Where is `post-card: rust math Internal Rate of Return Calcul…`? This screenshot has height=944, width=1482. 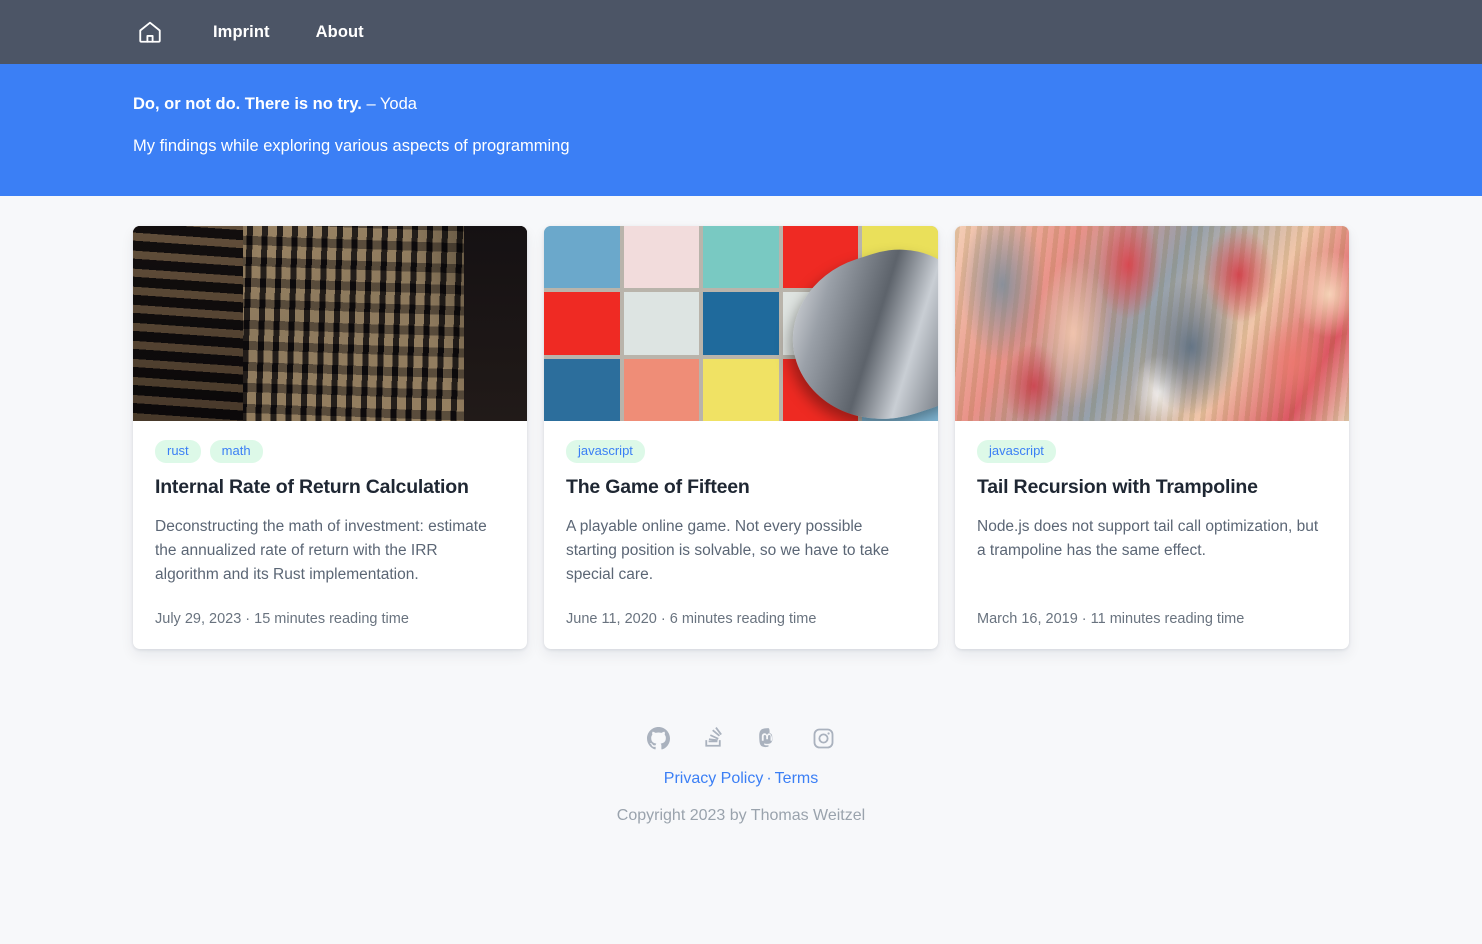
post-card: rust math Internal Rate of Return Calcul… is located at coordinates (330, 437).